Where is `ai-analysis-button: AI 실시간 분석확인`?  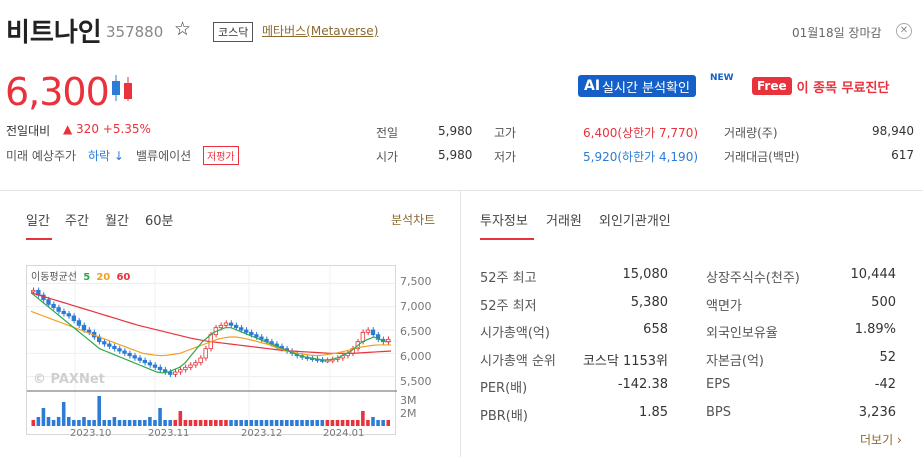
ai-analysis-button: AI 실시간 분석확인 is located at coordinates (637, 86).